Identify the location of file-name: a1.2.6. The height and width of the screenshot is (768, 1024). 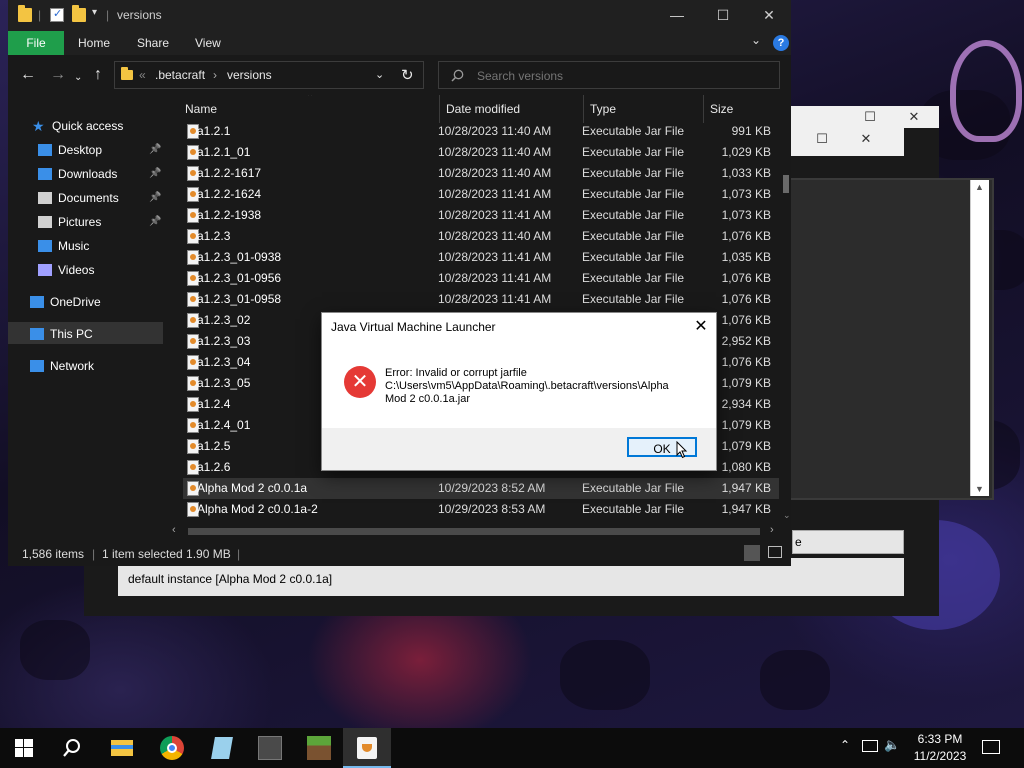
(214, 467).